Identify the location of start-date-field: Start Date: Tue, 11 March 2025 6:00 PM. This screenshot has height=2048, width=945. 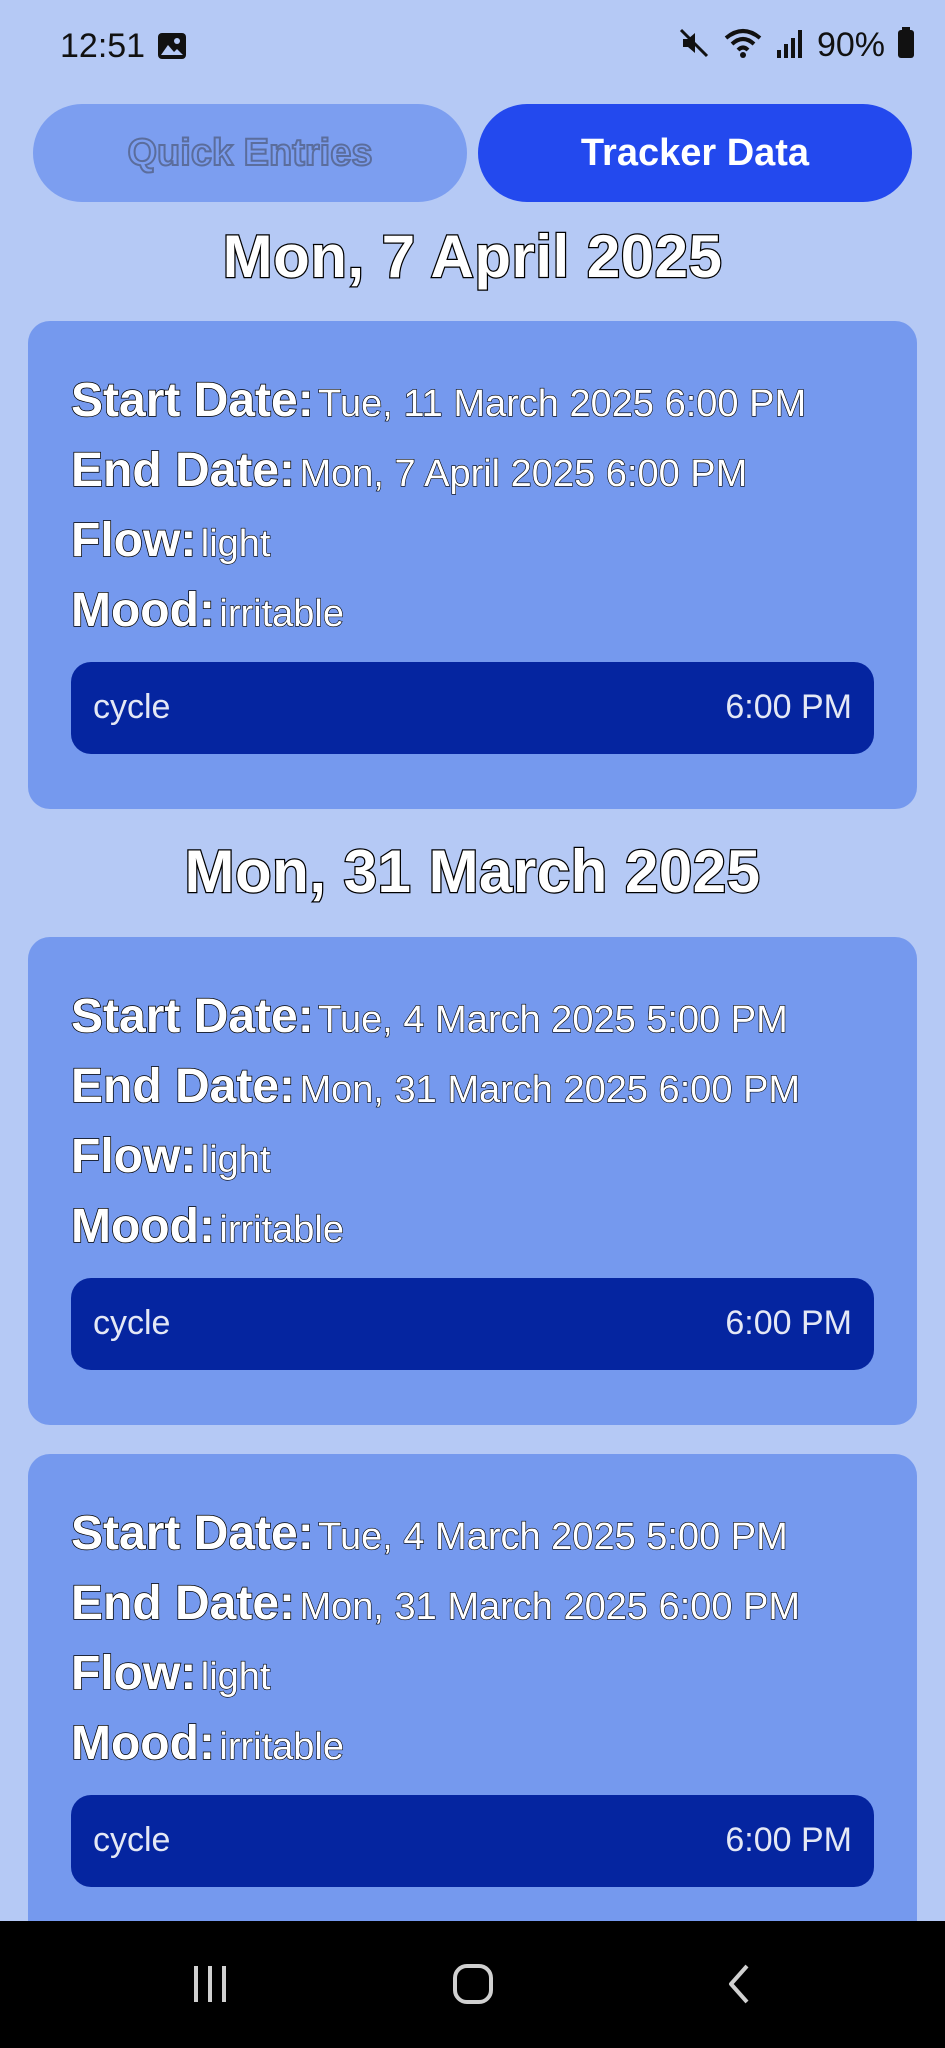
(438, 400).